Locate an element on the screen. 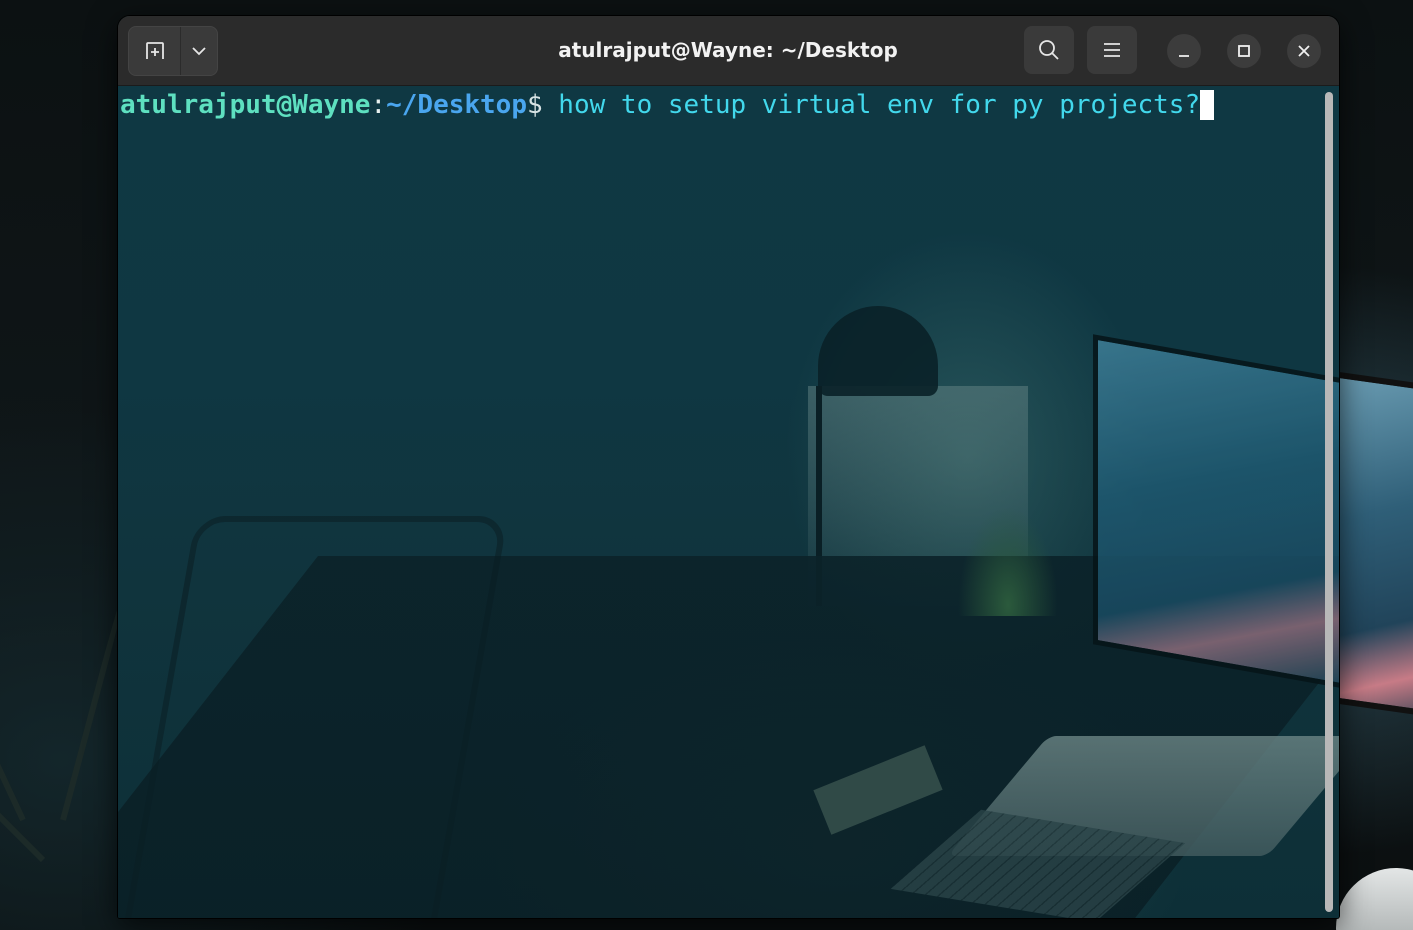 This screenshot has height=930, width=1413. wallpaper-mouse is located at coordinates (1374, 899).